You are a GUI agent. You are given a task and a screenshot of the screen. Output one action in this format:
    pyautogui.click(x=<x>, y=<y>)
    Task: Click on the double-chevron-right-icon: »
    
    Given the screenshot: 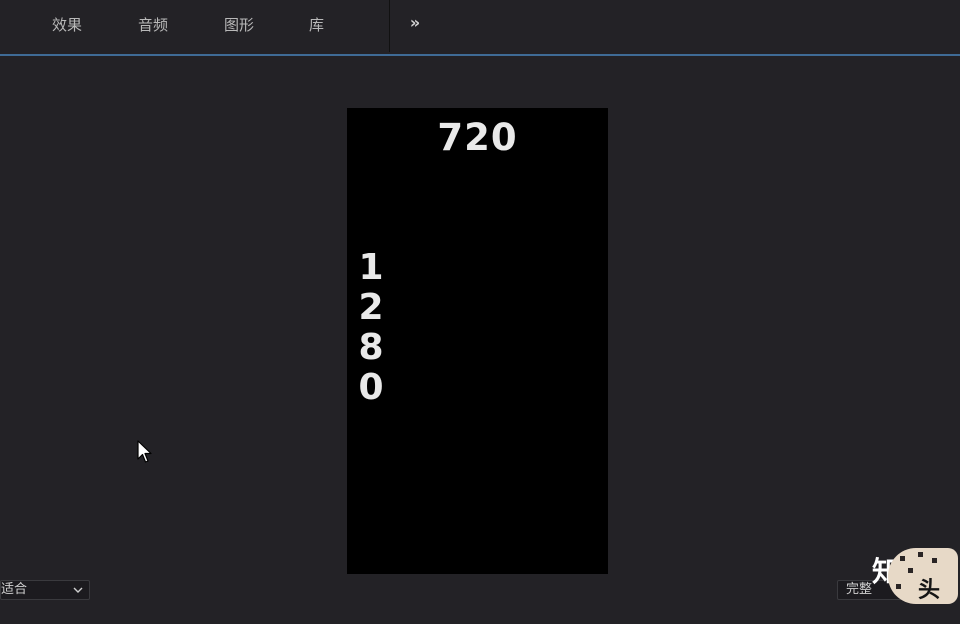 What is the action you would take?
    pyautogui.click(x=415, y=22)
    